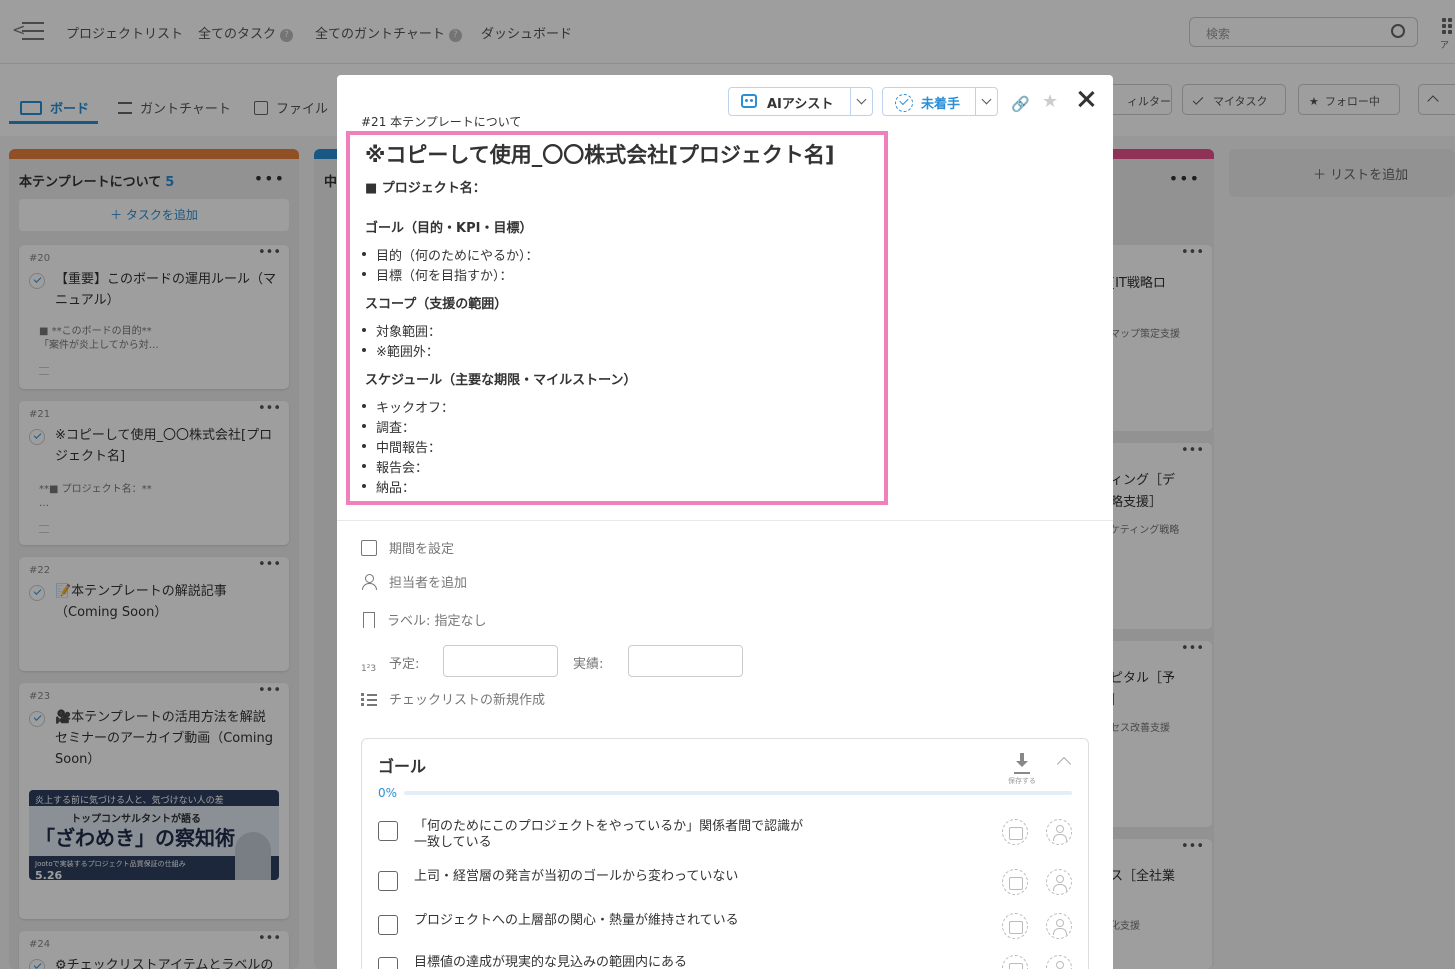  Describe the element at coordinates (401, 446) in the screenshot. I see `list-item: 中間報告：` at that location.